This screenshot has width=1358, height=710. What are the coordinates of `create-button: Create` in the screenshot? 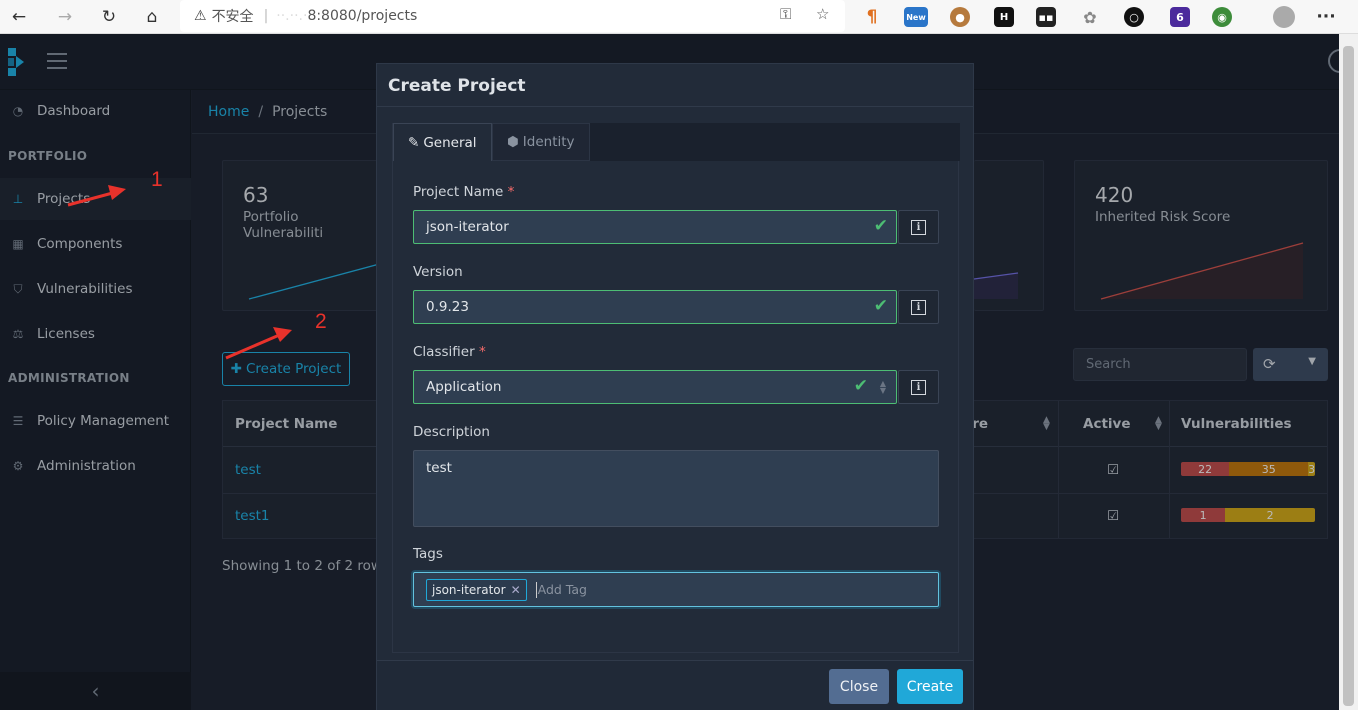 It's located at (930, 686).